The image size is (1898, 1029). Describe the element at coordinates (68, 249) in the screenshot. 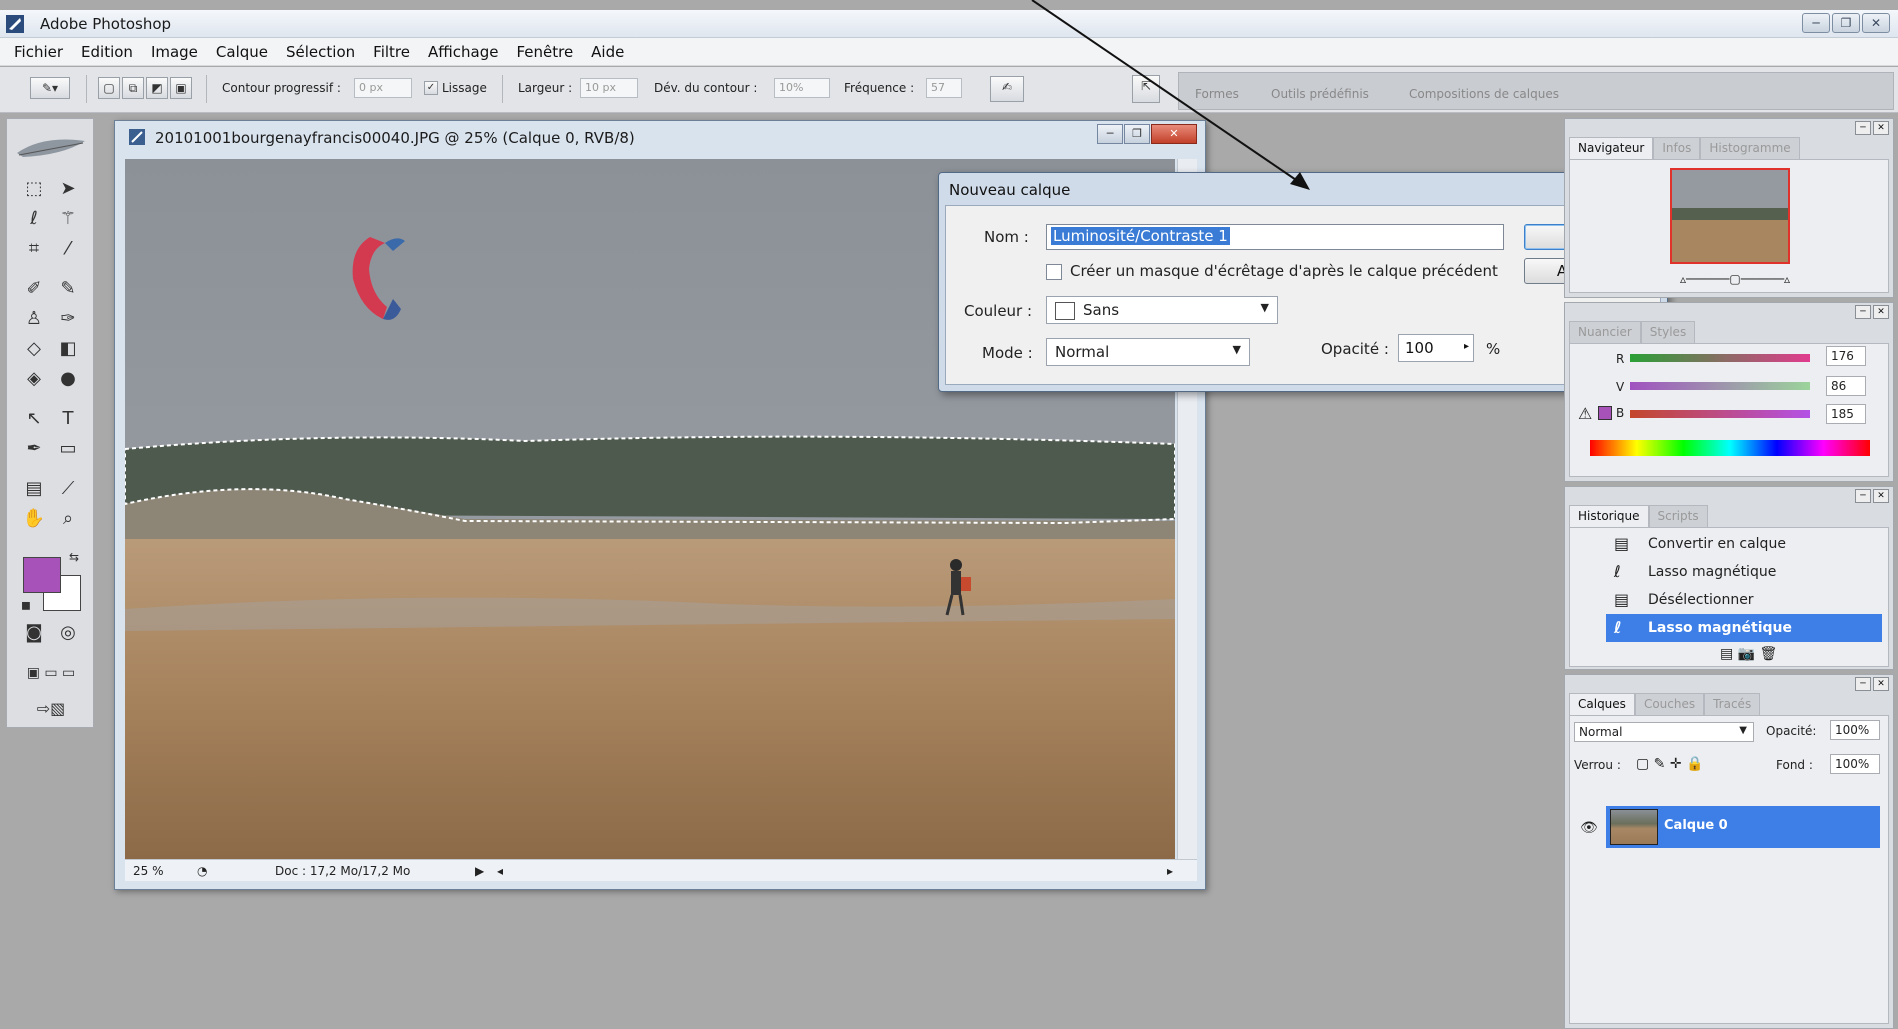

I see `slice-tool-icon: ⁄` at that location.